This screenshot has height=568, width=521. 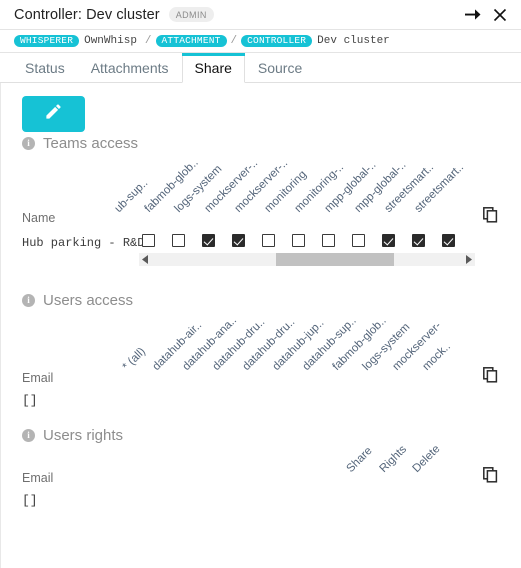 What do you see at coordinates (491, 375) in the screenshot?
I see `users-access-copy-icon` at bounding box center [491, 375].